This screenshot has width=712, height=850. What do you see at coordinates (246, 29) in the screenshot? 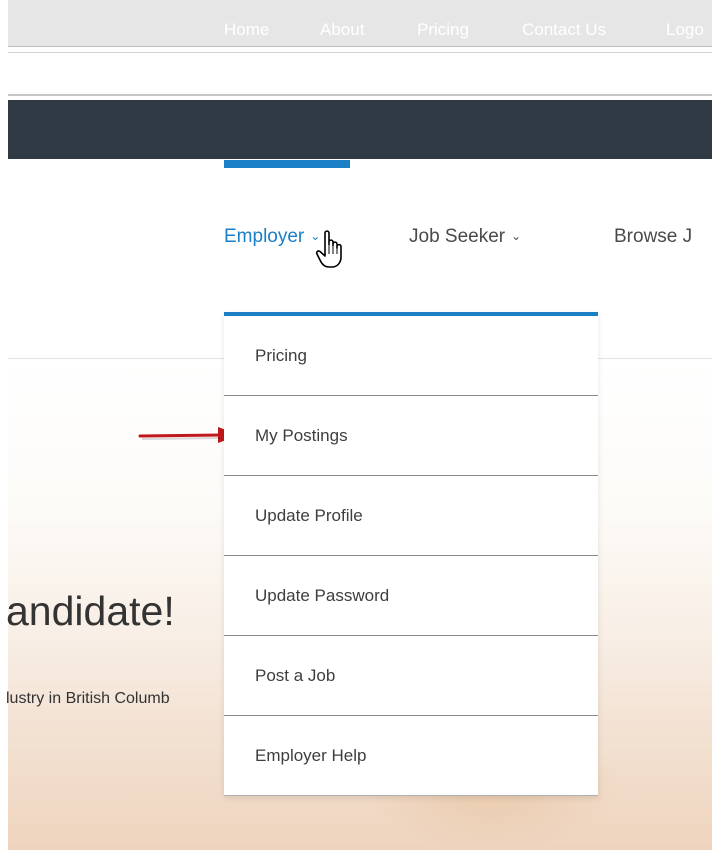
I see `nav-link-home: Home` at bounding box center [246, 29].